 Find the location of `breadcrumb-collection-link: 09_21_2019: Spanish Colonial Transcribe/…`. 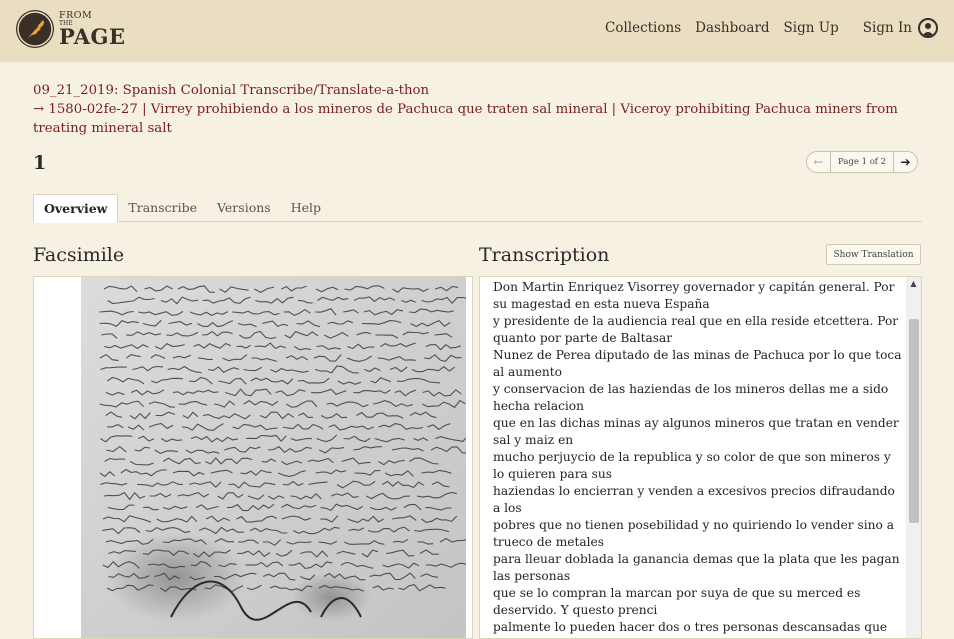

breadcrumb-collection-link: 09_21_2019: Spanish Colonial Transcribe/… is located at coordinates (231, 90).